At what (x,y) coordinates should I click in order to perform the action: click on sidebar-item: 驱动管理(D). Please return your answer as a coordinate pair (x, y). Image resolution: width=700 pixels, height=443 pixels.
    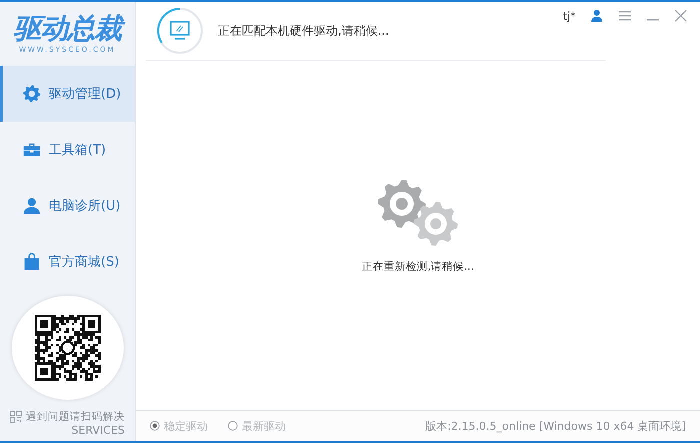
    Looking at the image, I should click on (67, 94).